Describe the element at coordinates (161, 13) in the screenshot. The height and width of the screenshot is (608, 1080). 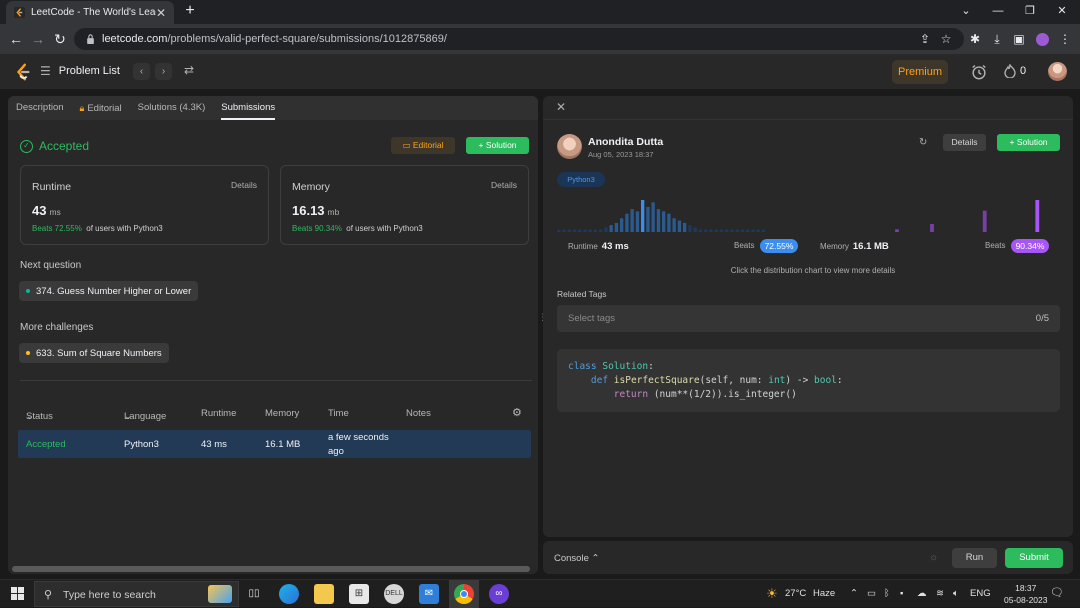
I see `close-tab-icon: ✕` at that location.